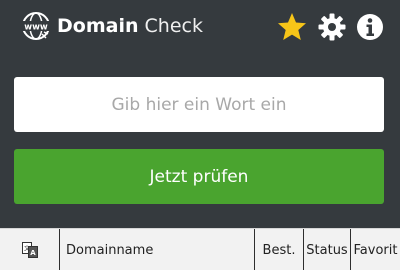 The height and width of the screenshot is (270, 400). What do you see at coordinates (98, 26) in the screenshot?
I see `app-title-bold: Domain` at bounding box center [98, 26].